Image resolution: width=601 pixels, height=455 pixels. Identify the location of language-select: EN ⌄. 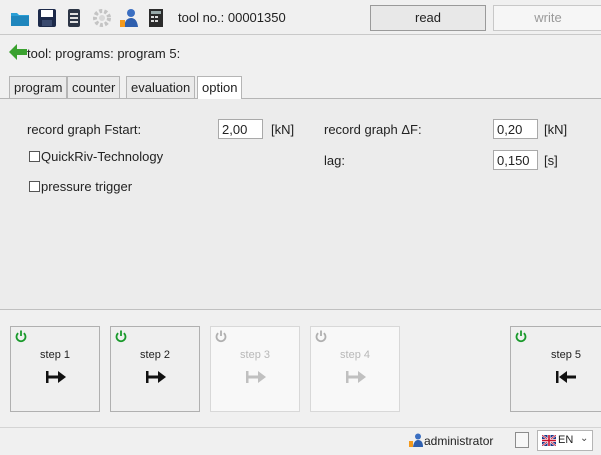
(565, 440).